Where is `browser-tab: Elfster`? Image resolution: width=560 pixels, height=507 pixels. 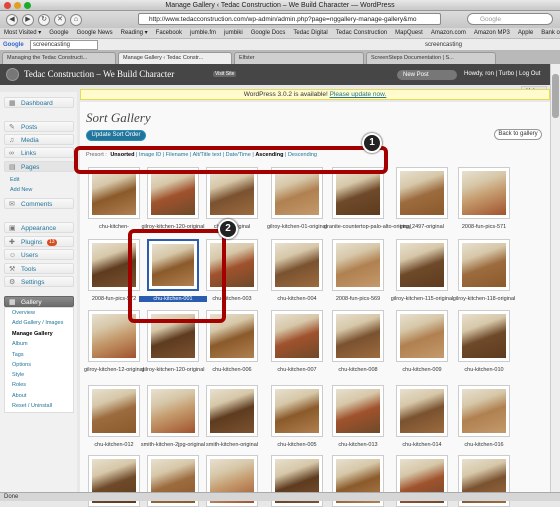 browser-tab: Elfster is located at coordinates (299, 58).